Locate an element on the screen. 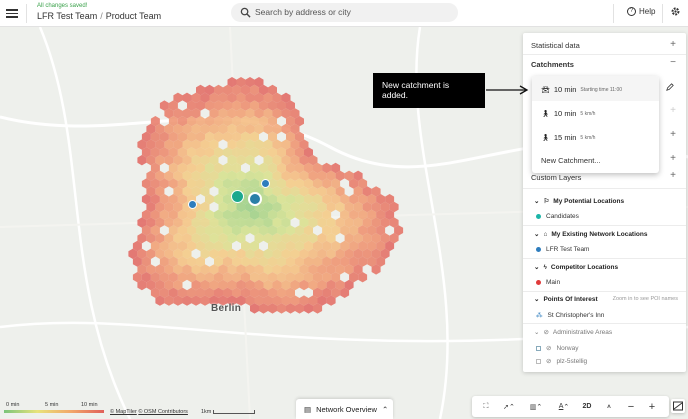 This screenshot has height=419, width=688. layer-main: Main is located at coordinates (548, 282).